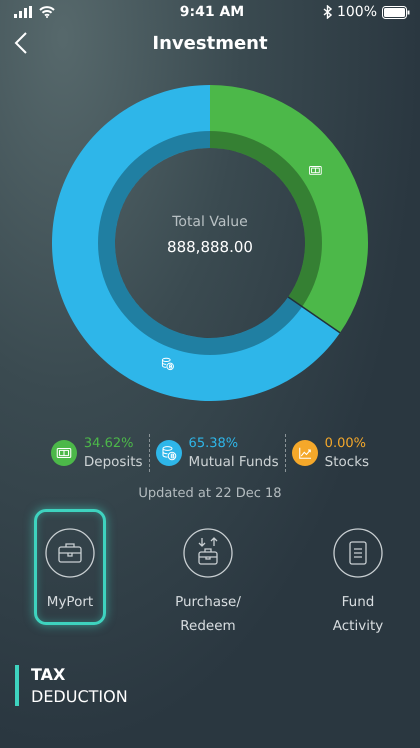  I want to click on battery-percent: 100%, so click(356, 12).